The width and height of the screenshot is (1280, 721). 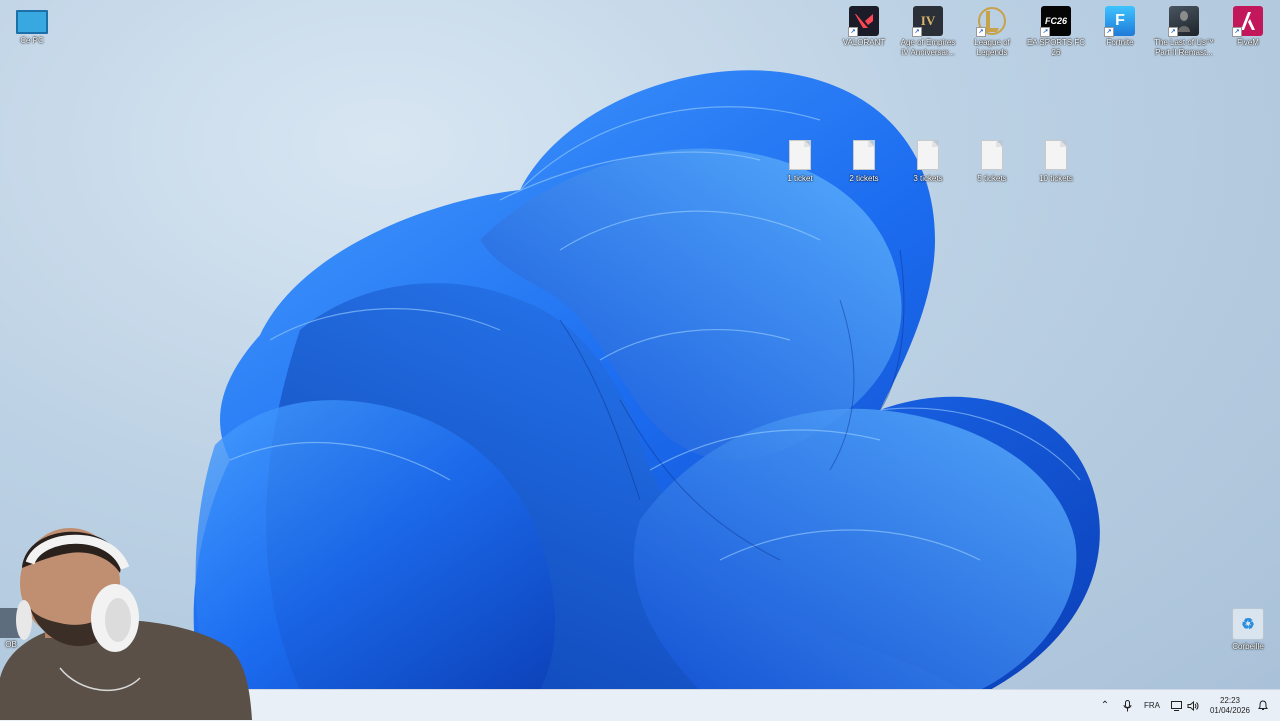 I want to click on fortnite-icon: F ↗, so click(x=1119, y=21).